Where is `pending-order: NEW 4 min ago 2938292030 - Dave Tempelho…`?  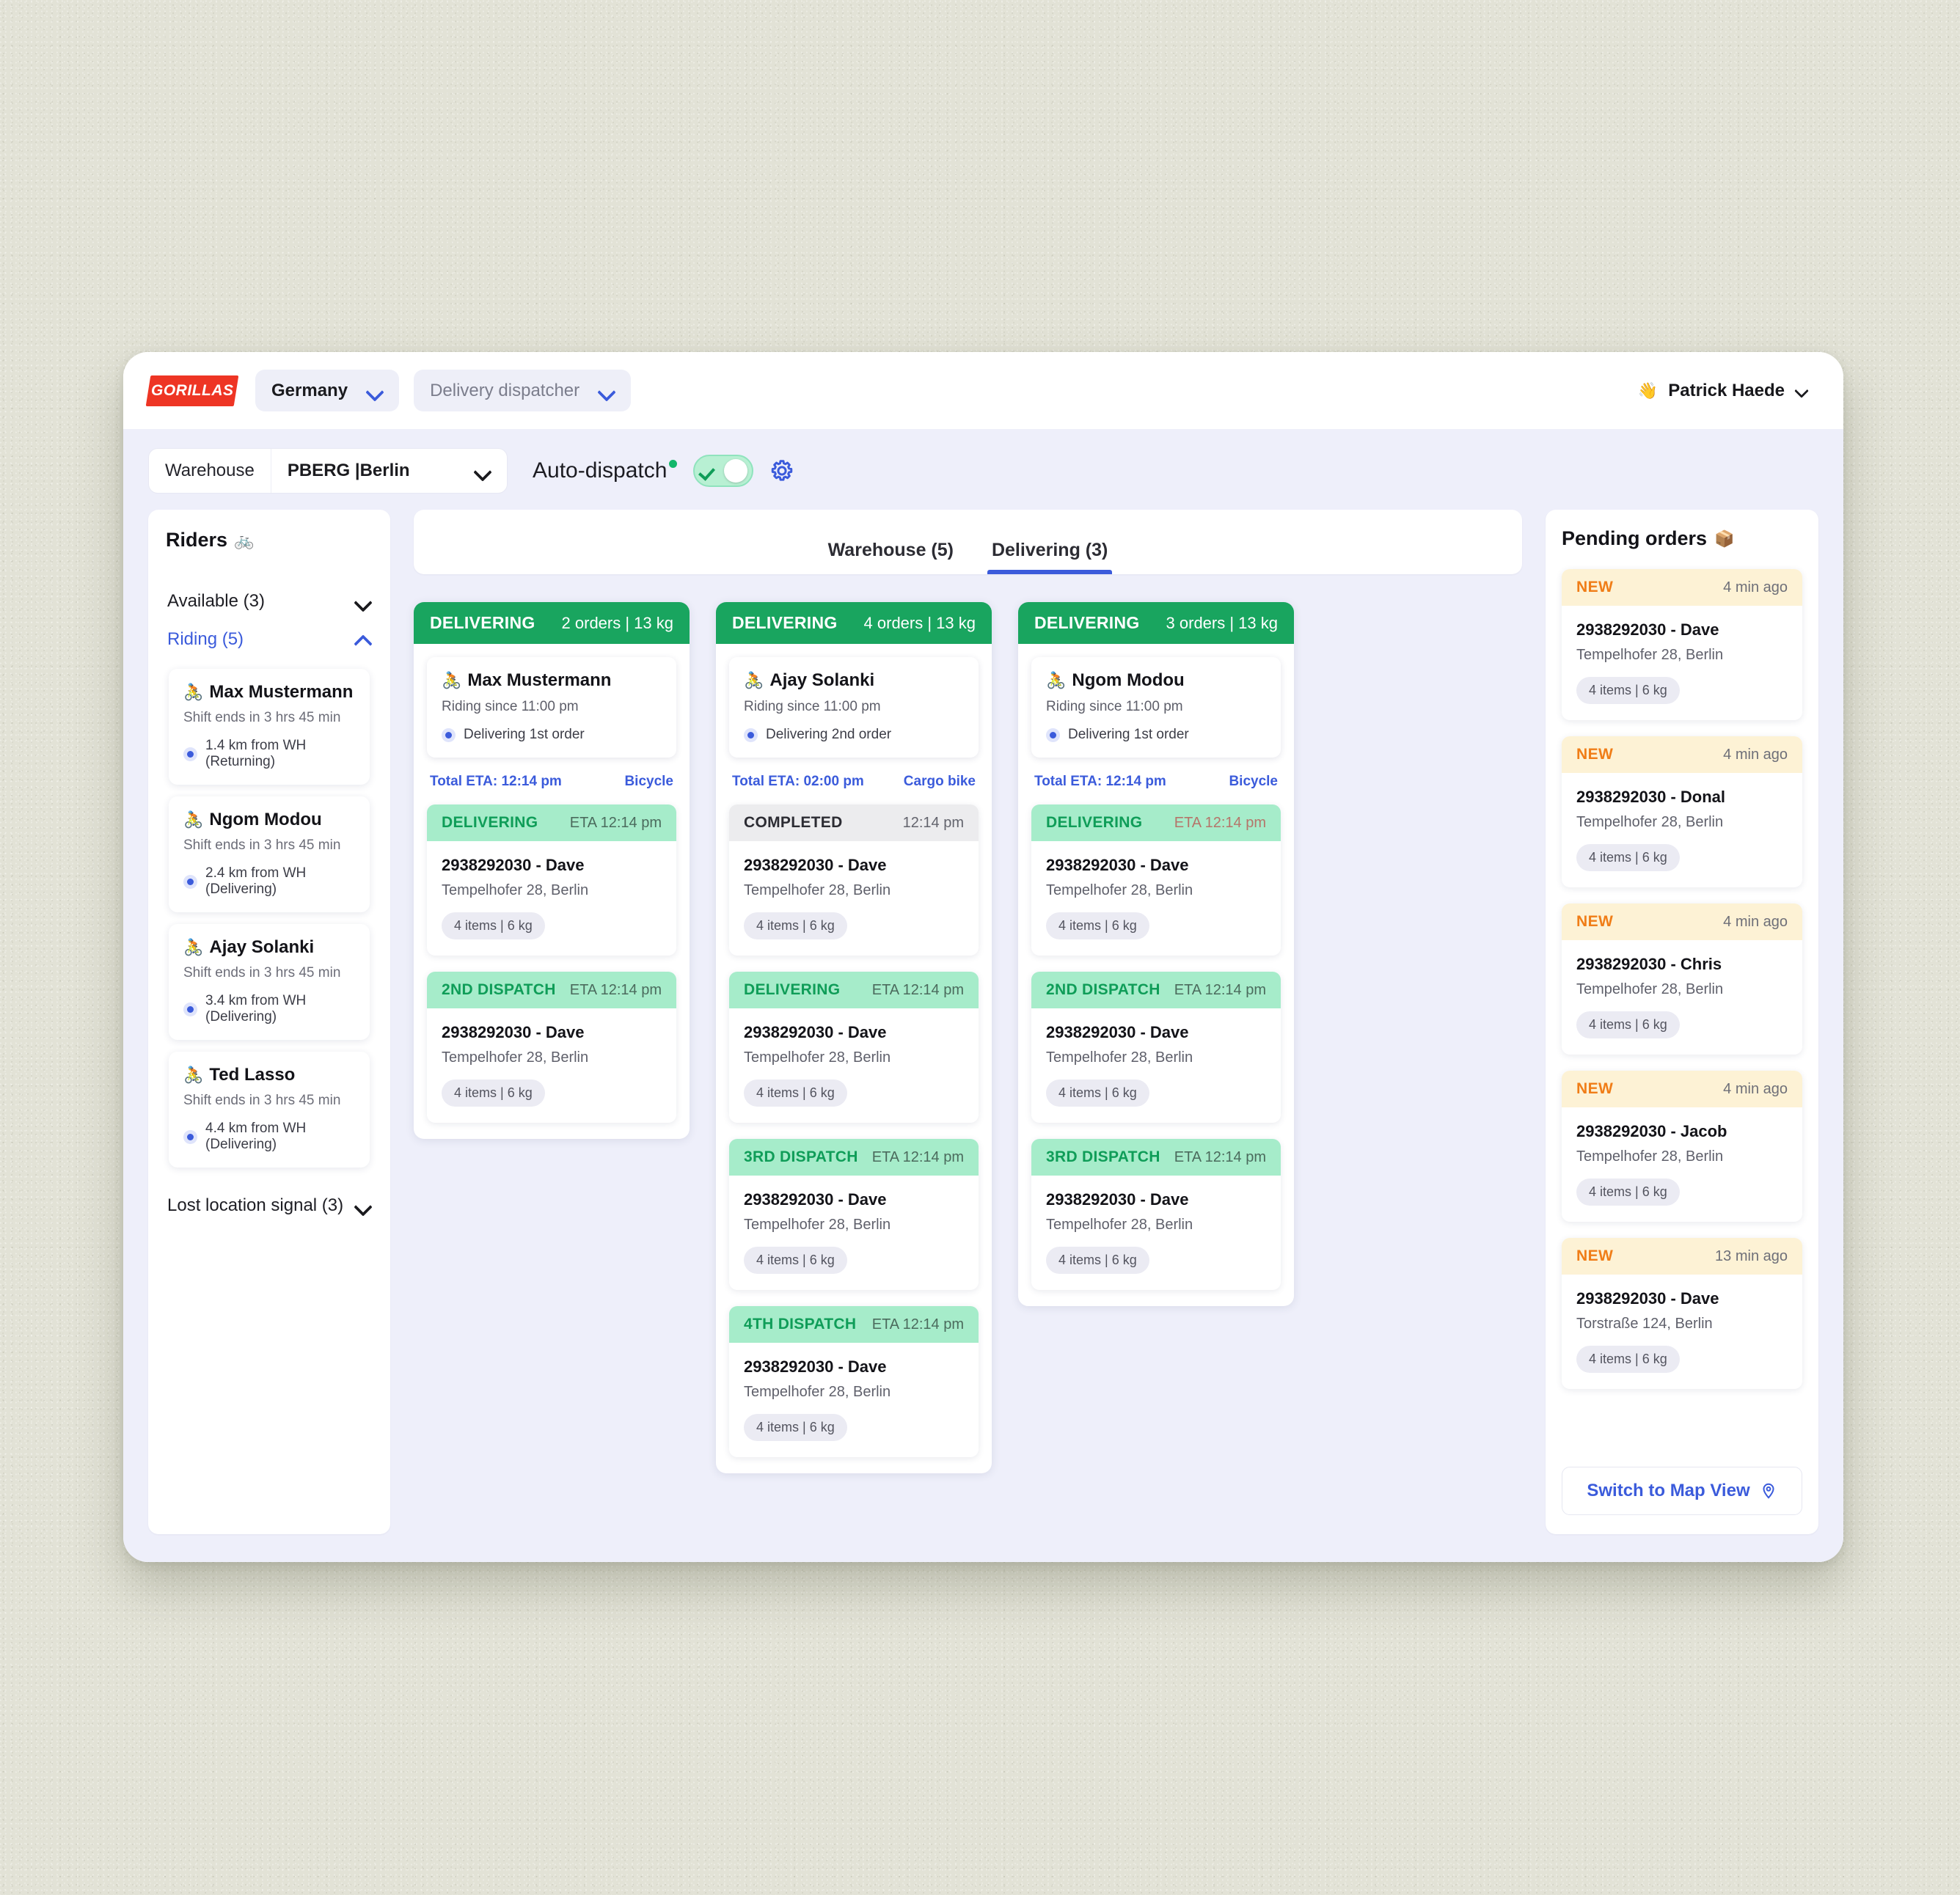 pending-order: NEW 4 min ago 2938292030 - Dave Tempelho… is located at coordinates (1682, 644).